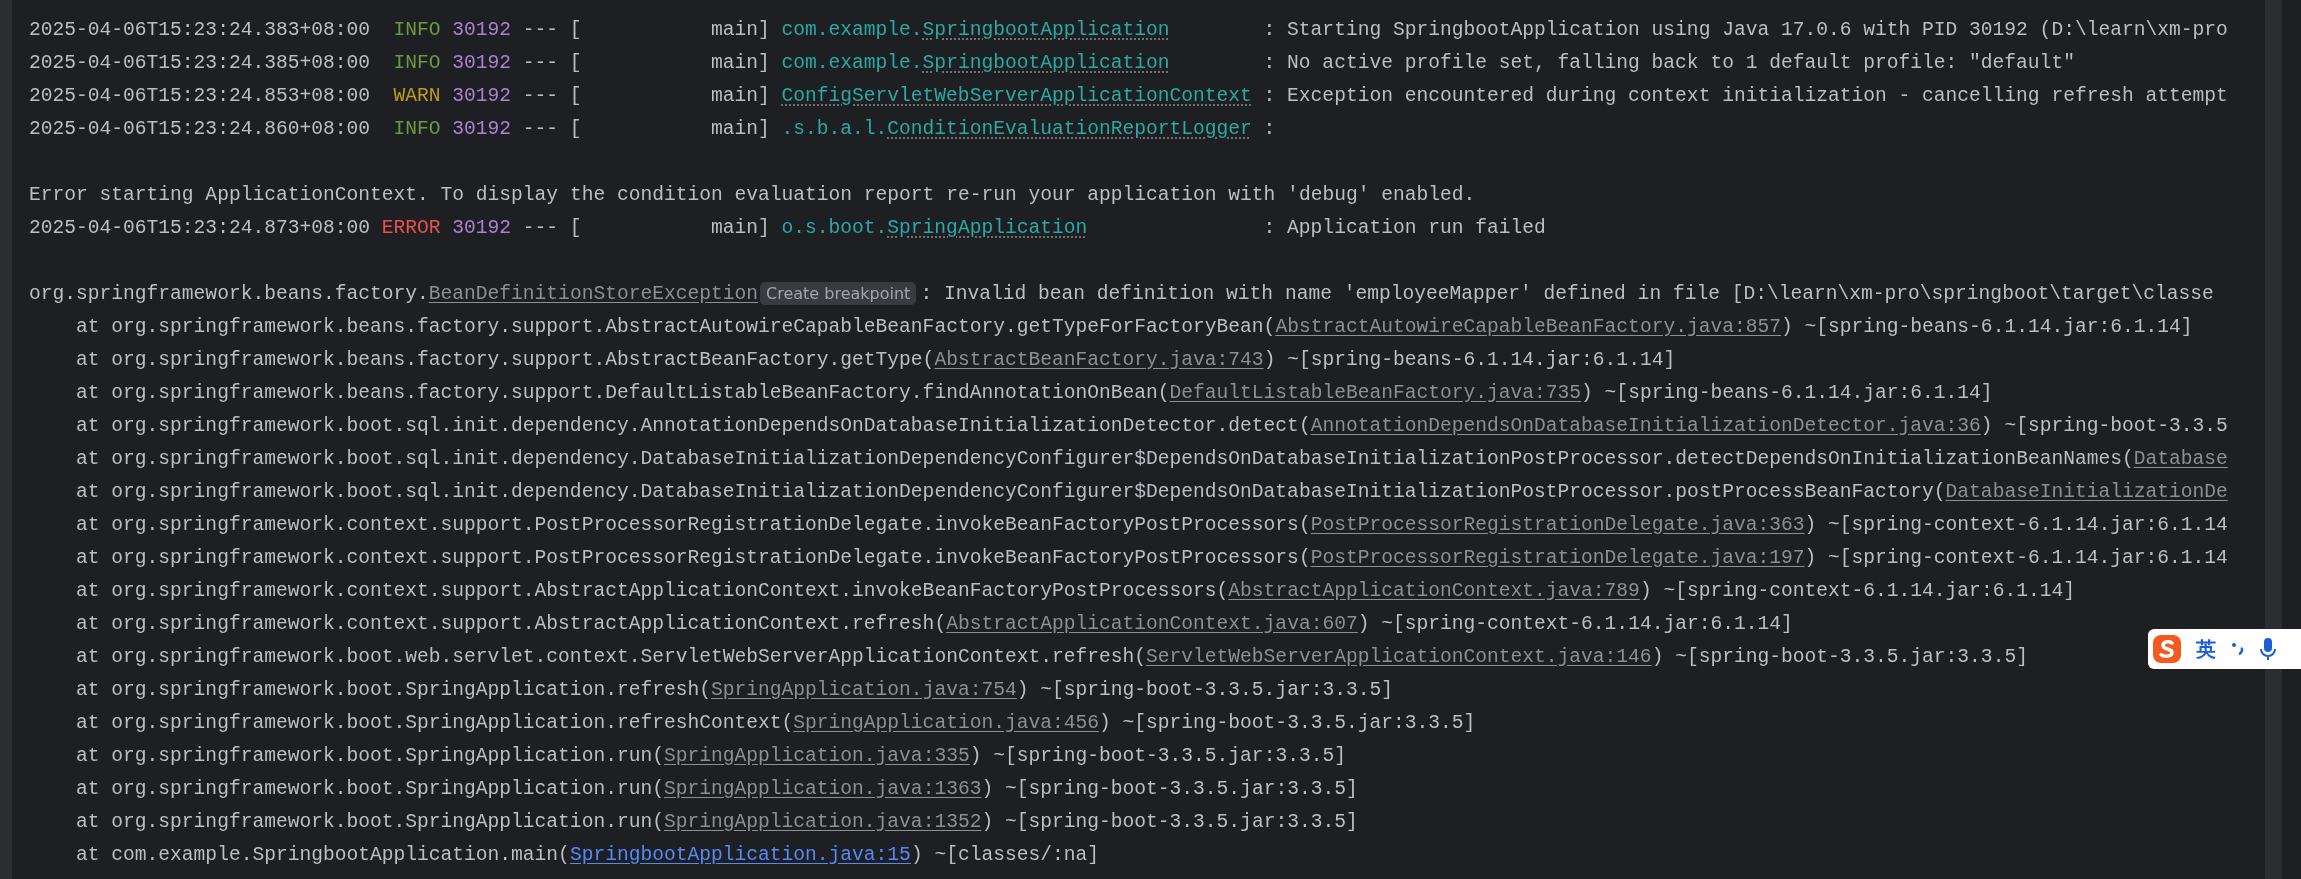 This screenshot has height=879, width=2301. I want to click on exception-package: org.springframework.beans.factory., so click(229, 293).